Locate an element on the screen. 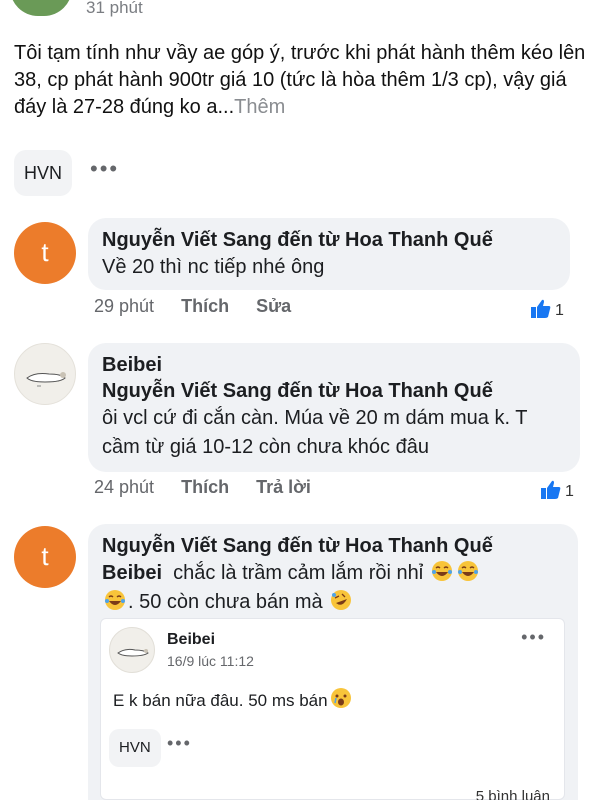 This screenshot has width=600, height=800. shared-post-date: 16/9 lúc 11:12 is located at coordinates (210, 661).